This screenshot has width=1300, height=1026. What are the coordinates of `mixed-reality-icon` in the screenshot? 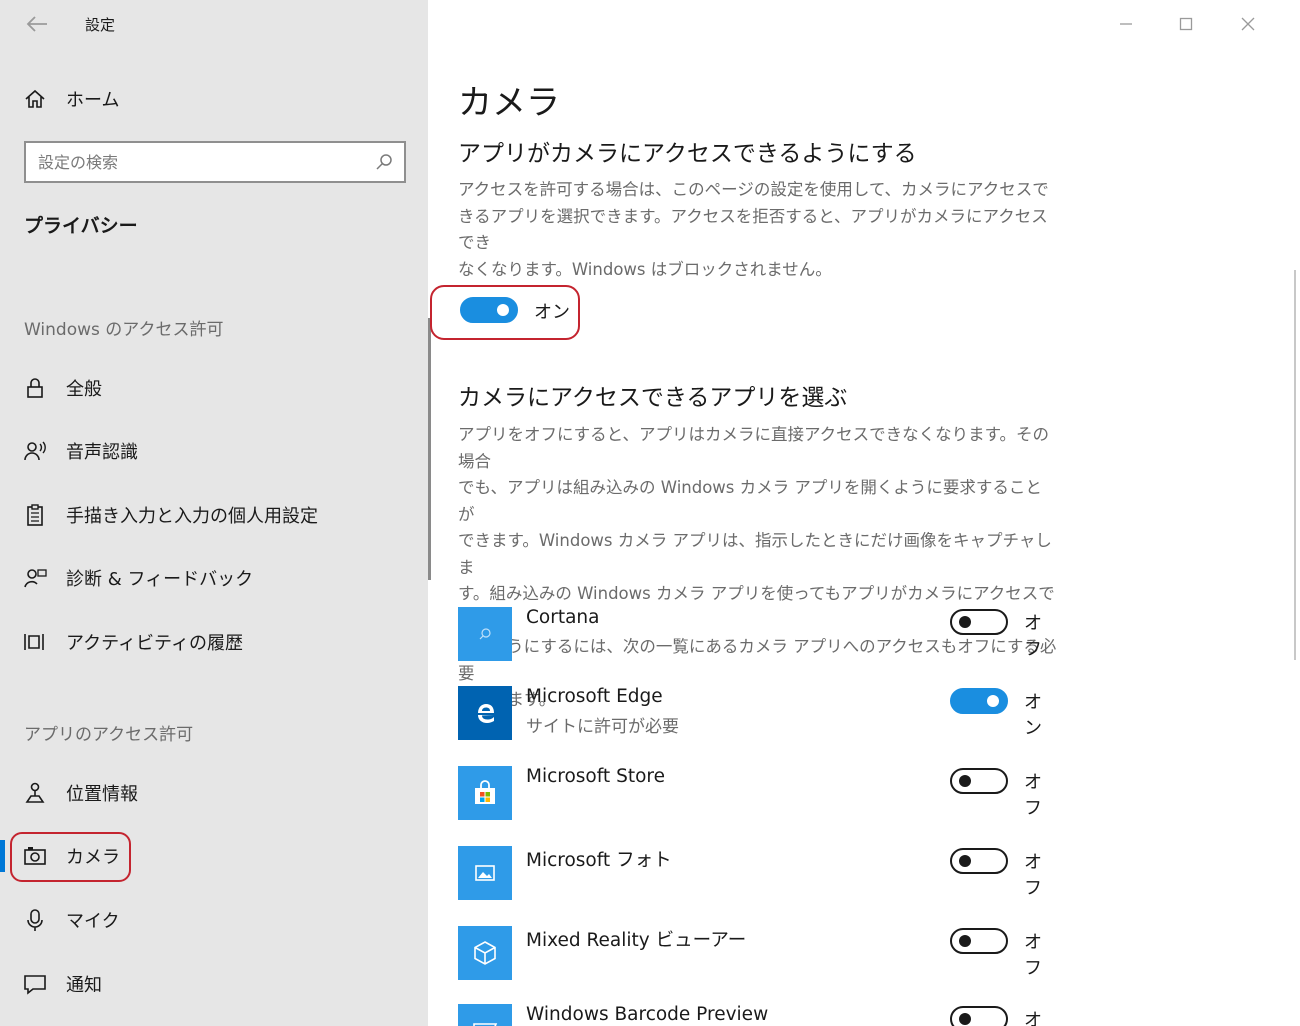 It's located at (485, 953).